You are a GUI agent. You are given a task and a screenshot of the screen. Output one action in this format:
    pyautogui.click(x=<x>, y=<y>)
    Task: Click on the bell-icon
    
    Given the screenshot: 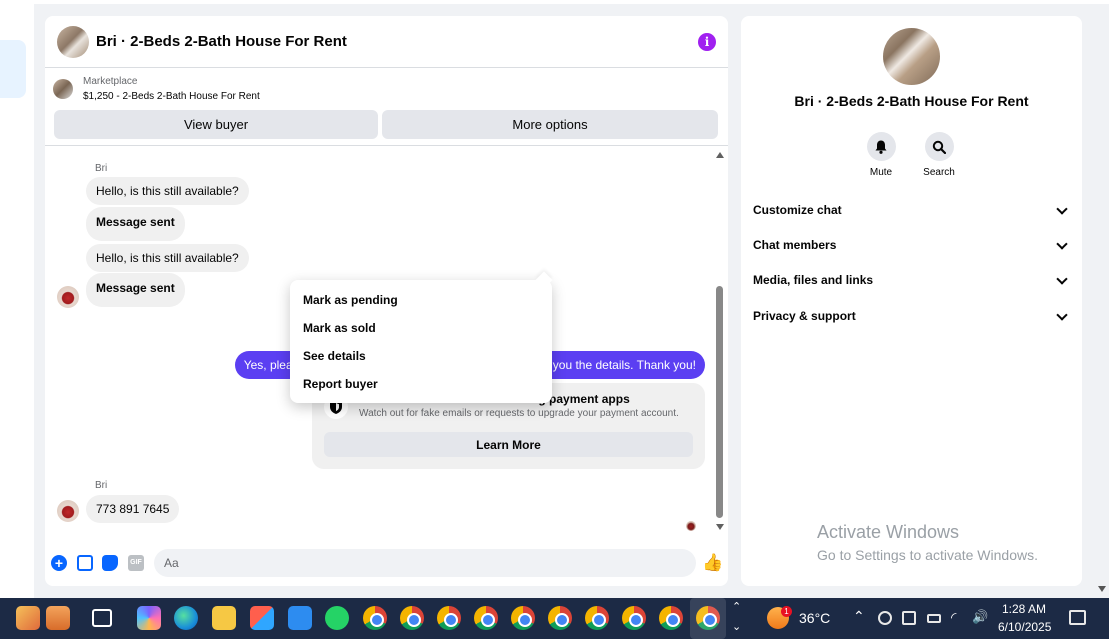 What is the action you would take?
    pyautogui.click(x=881, y=146)
    